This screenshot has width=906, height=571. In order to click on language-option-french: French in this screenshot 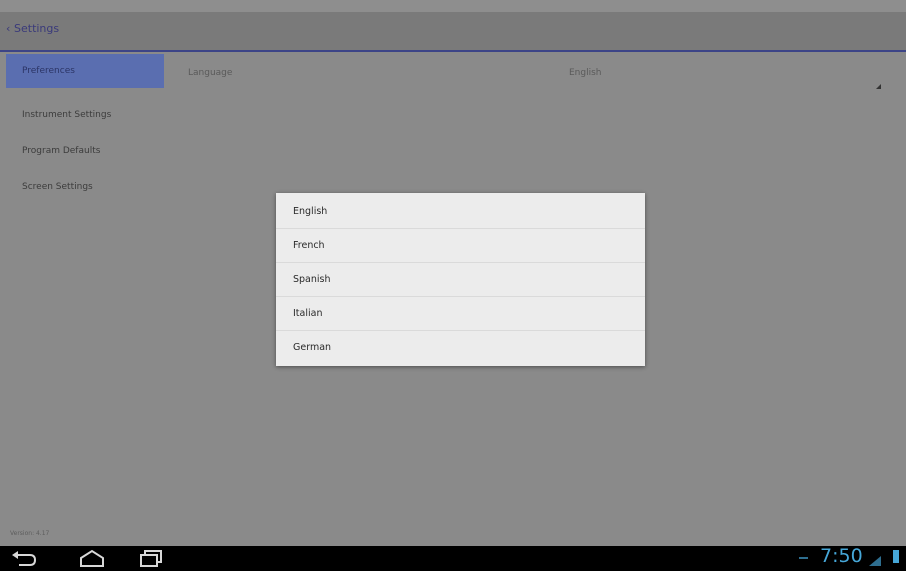, I will do `click(460, 246)`.